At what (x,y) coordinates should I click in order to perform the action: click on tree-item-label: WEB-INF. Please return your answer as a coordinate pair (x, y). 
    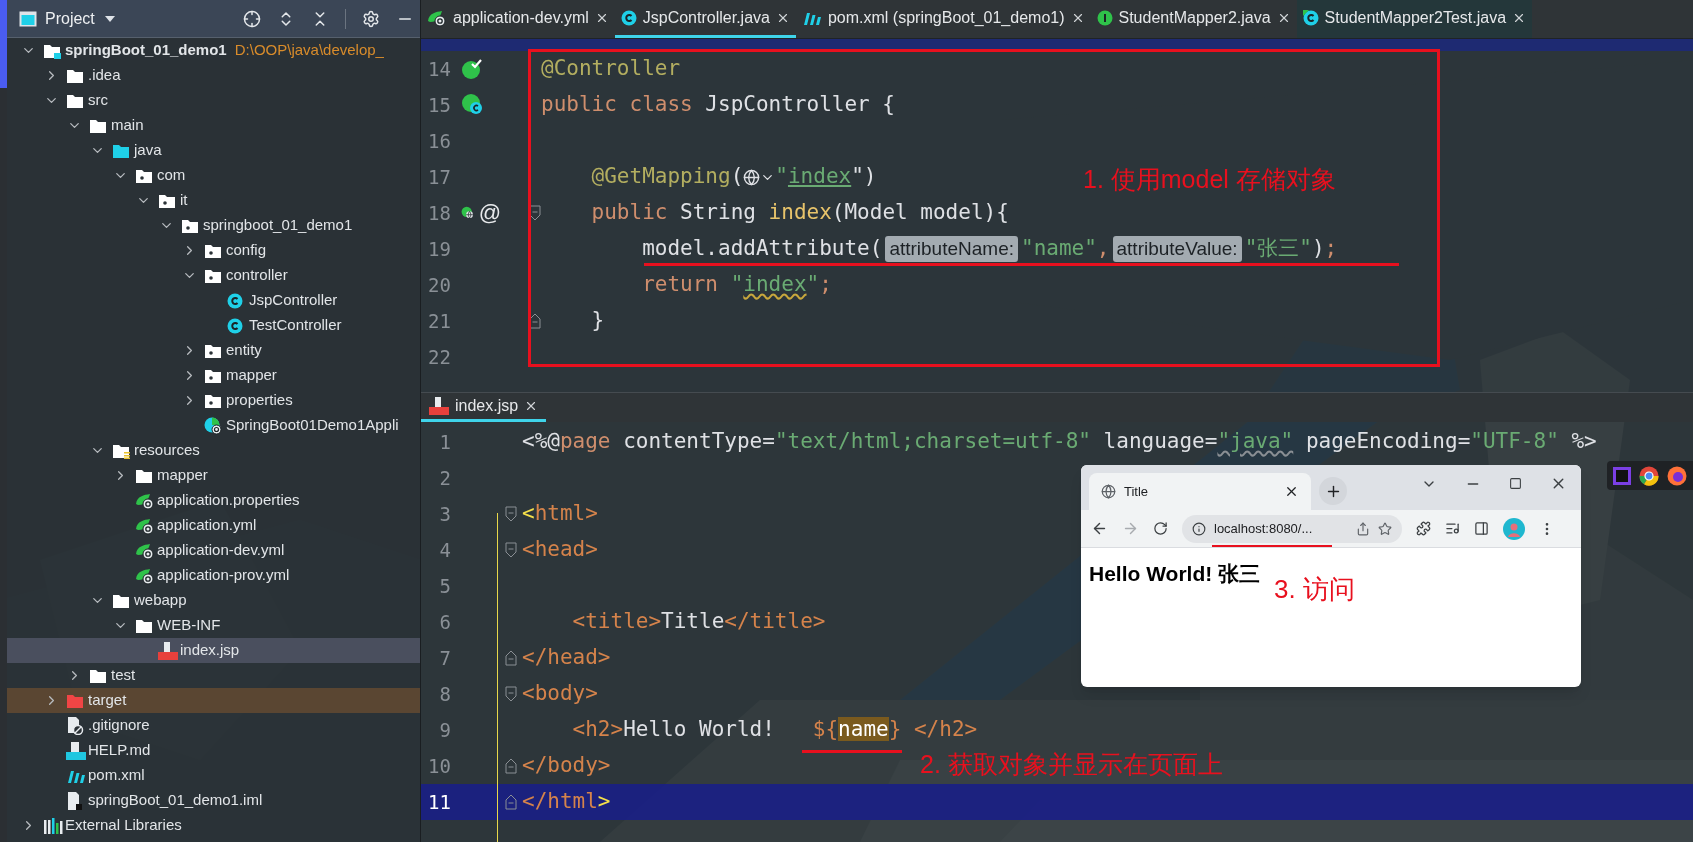
    Looking at the image, I should click on (189, 625).